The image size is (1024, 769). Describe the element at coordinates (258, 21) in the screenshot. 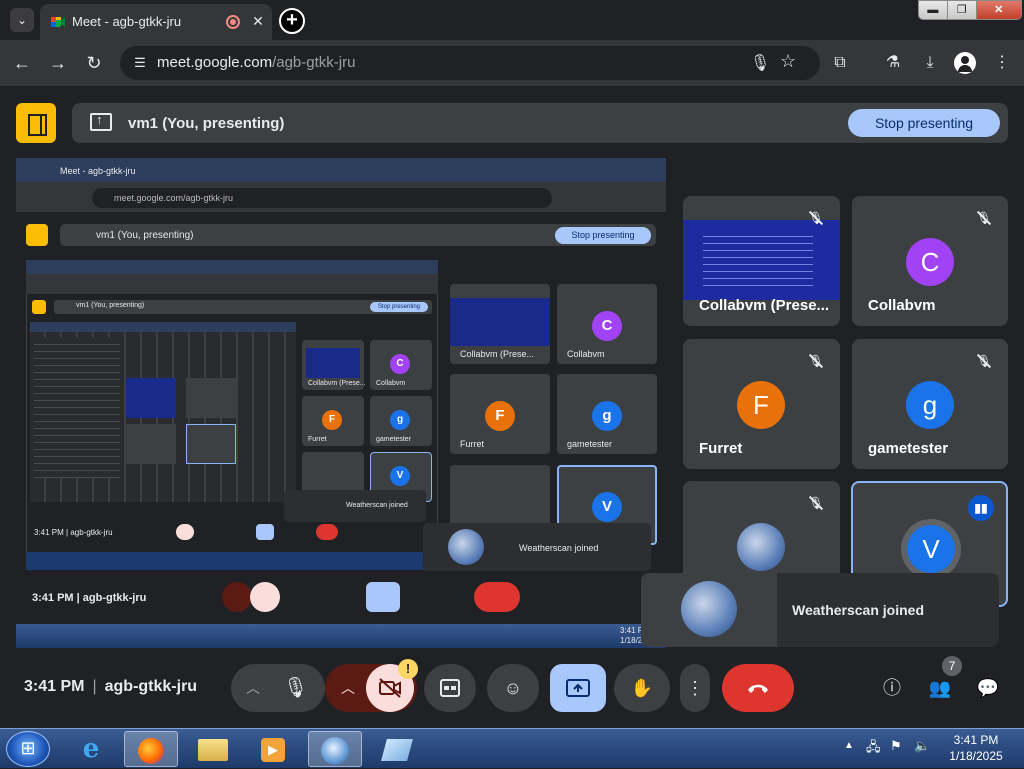

I see `tab-close-icon: ✕` at that location.